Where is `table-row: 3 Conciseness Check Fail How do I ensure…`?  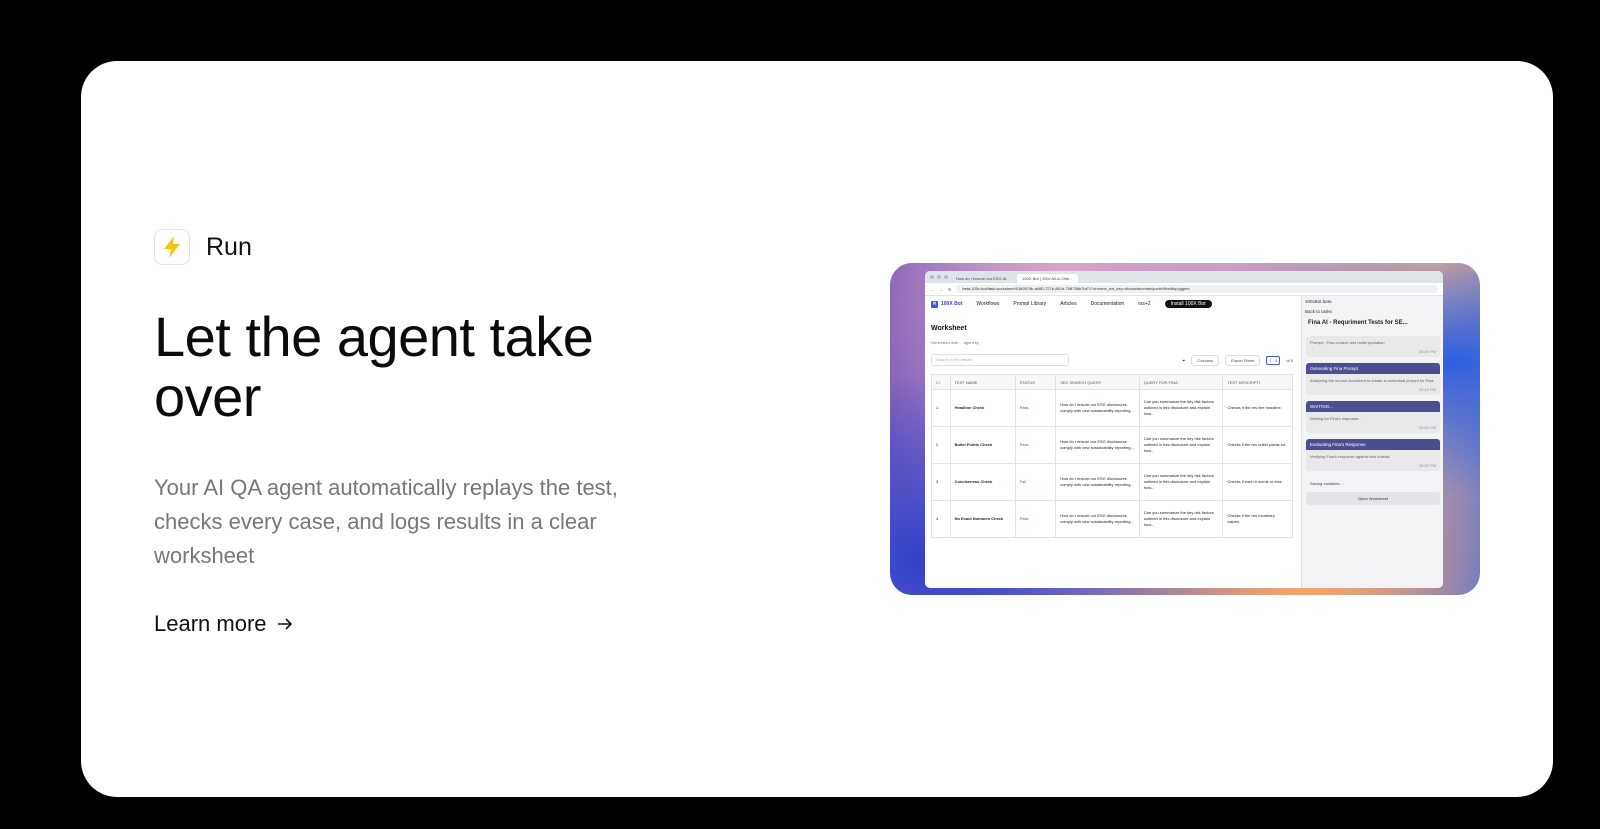
table-row: 3 Conciseness Check Fail How do I ensure… is located at coordinates (1112, 482).